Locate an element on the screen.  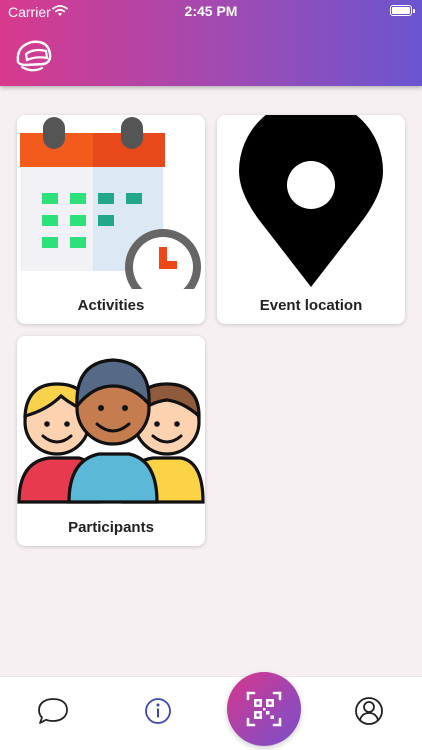
tab-bar is located at coordinates (211, 713).